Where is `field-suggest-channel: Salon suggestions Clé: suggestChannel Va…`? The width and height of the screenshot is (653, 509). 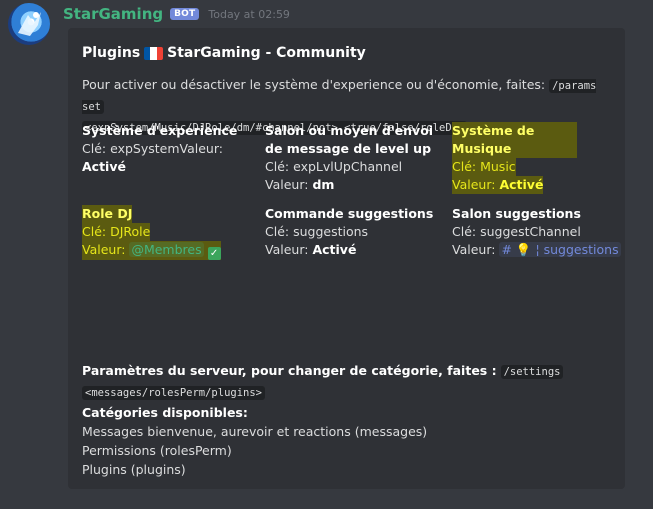
field-suggest-channel: Salon suggestions Clé: suggestChannel Va… is located at coordinates (537, 232).